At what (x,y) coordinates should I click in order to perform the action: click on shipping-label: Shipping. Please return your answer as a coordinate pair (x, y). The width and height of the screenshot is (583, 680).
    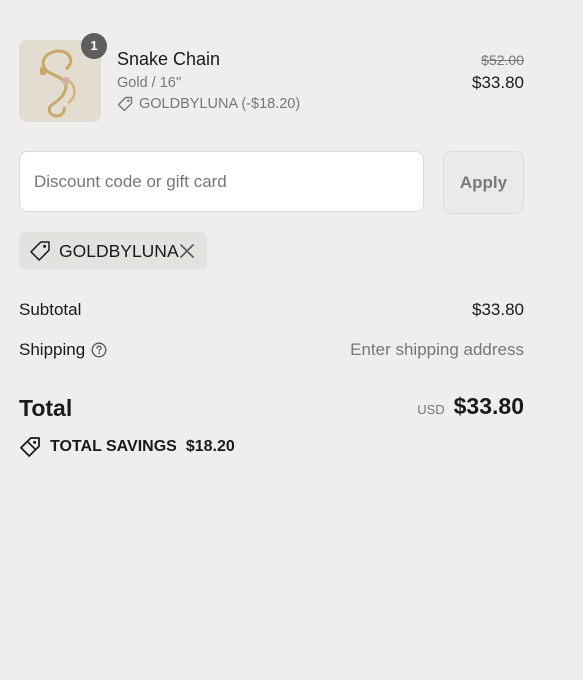
    Looking at the image, I should click on (52, 349).